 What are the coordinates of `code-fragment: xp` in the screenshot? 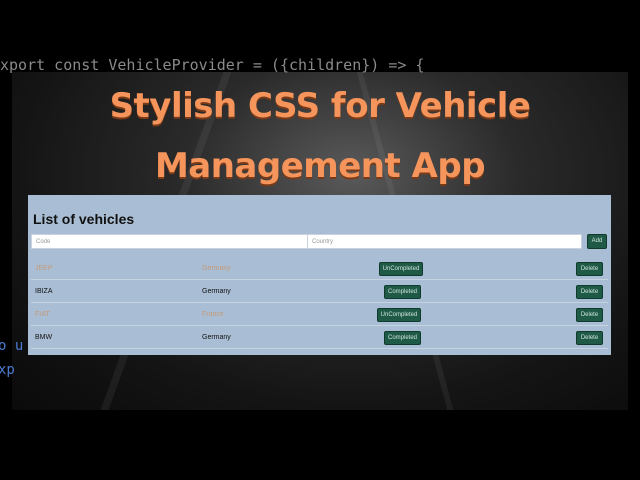 It's located at (7, 370).